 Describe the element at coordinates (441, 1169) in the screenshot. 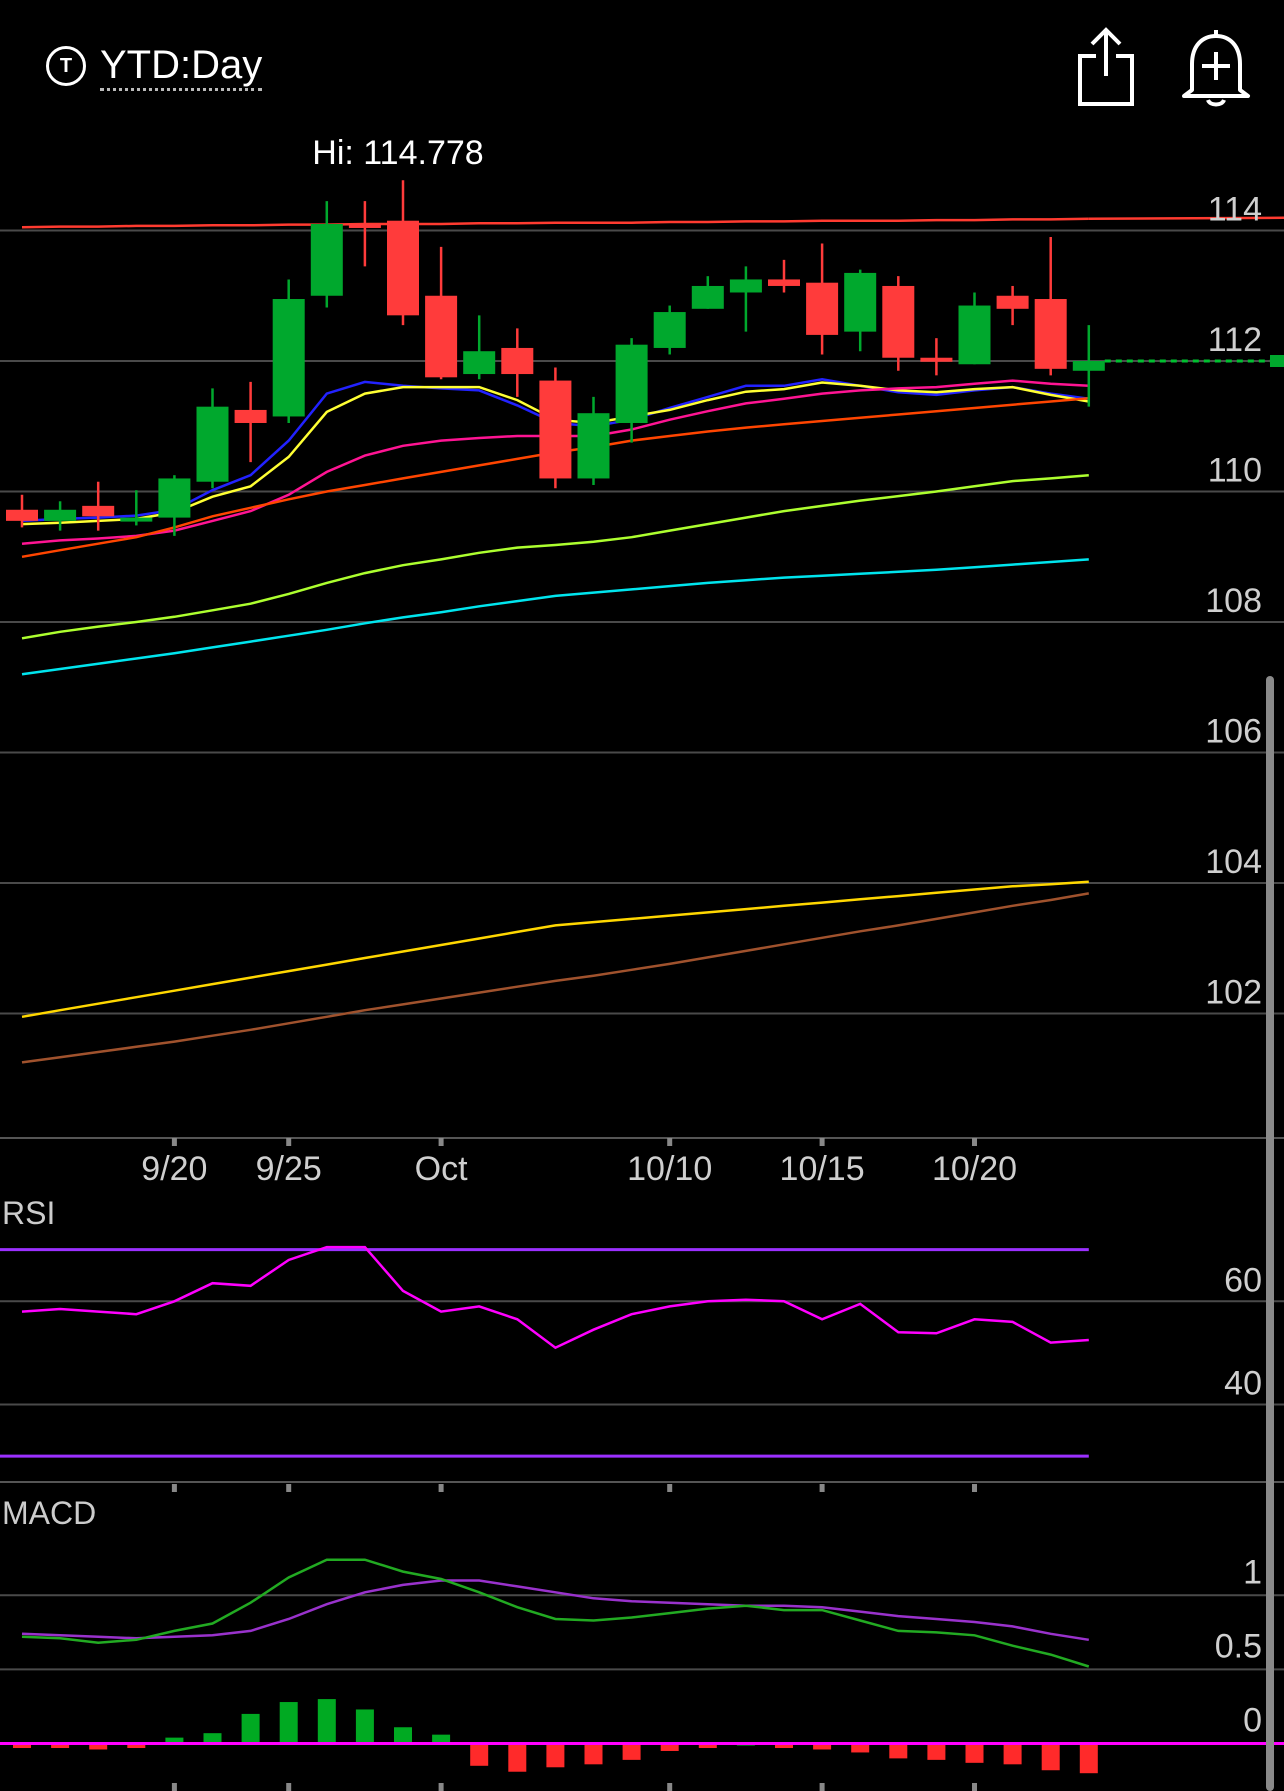

I see `date-tick-label: Oct` at that location.